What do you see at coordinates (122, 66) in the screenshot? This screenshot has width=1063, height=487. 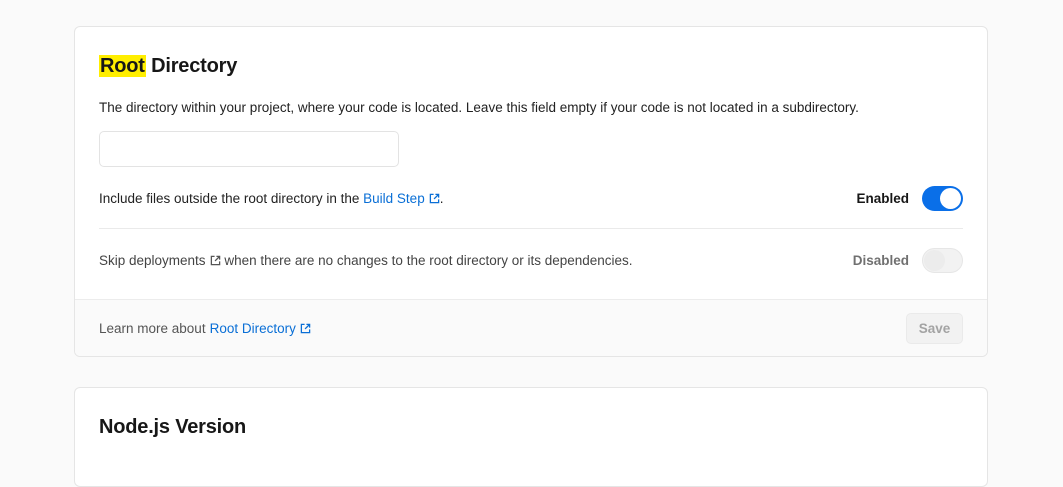 I see `title-highlight: Root` at bounding box center [122, 66].